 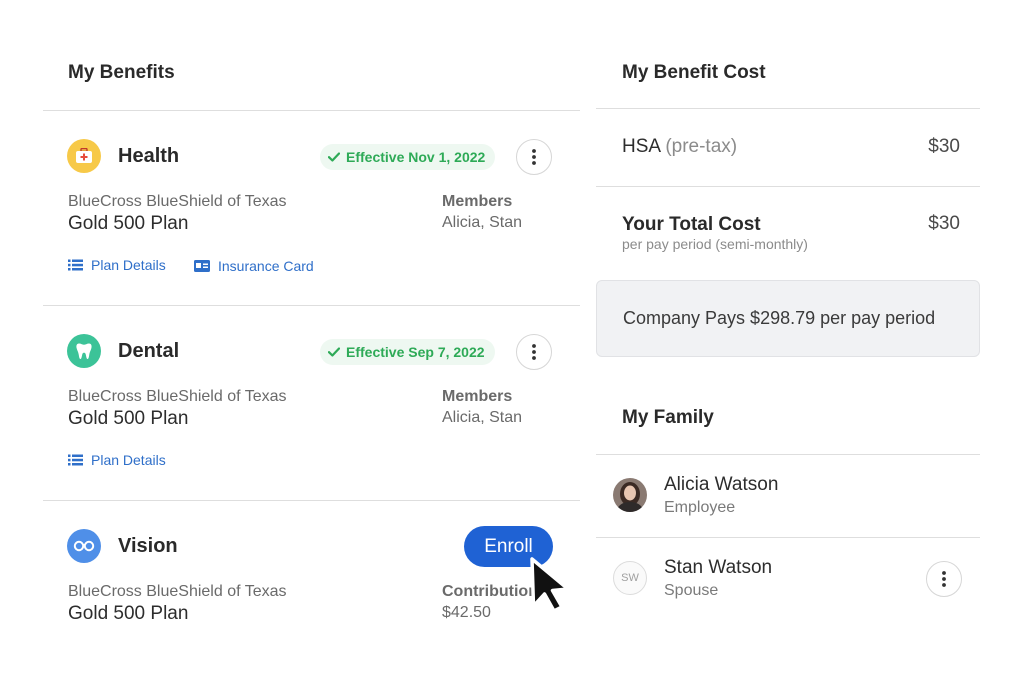 What do you see at coordinates (694, 72) in the screenshot?
I see `cost-title: My Benefit Cost` at bounding box center [694, 72].